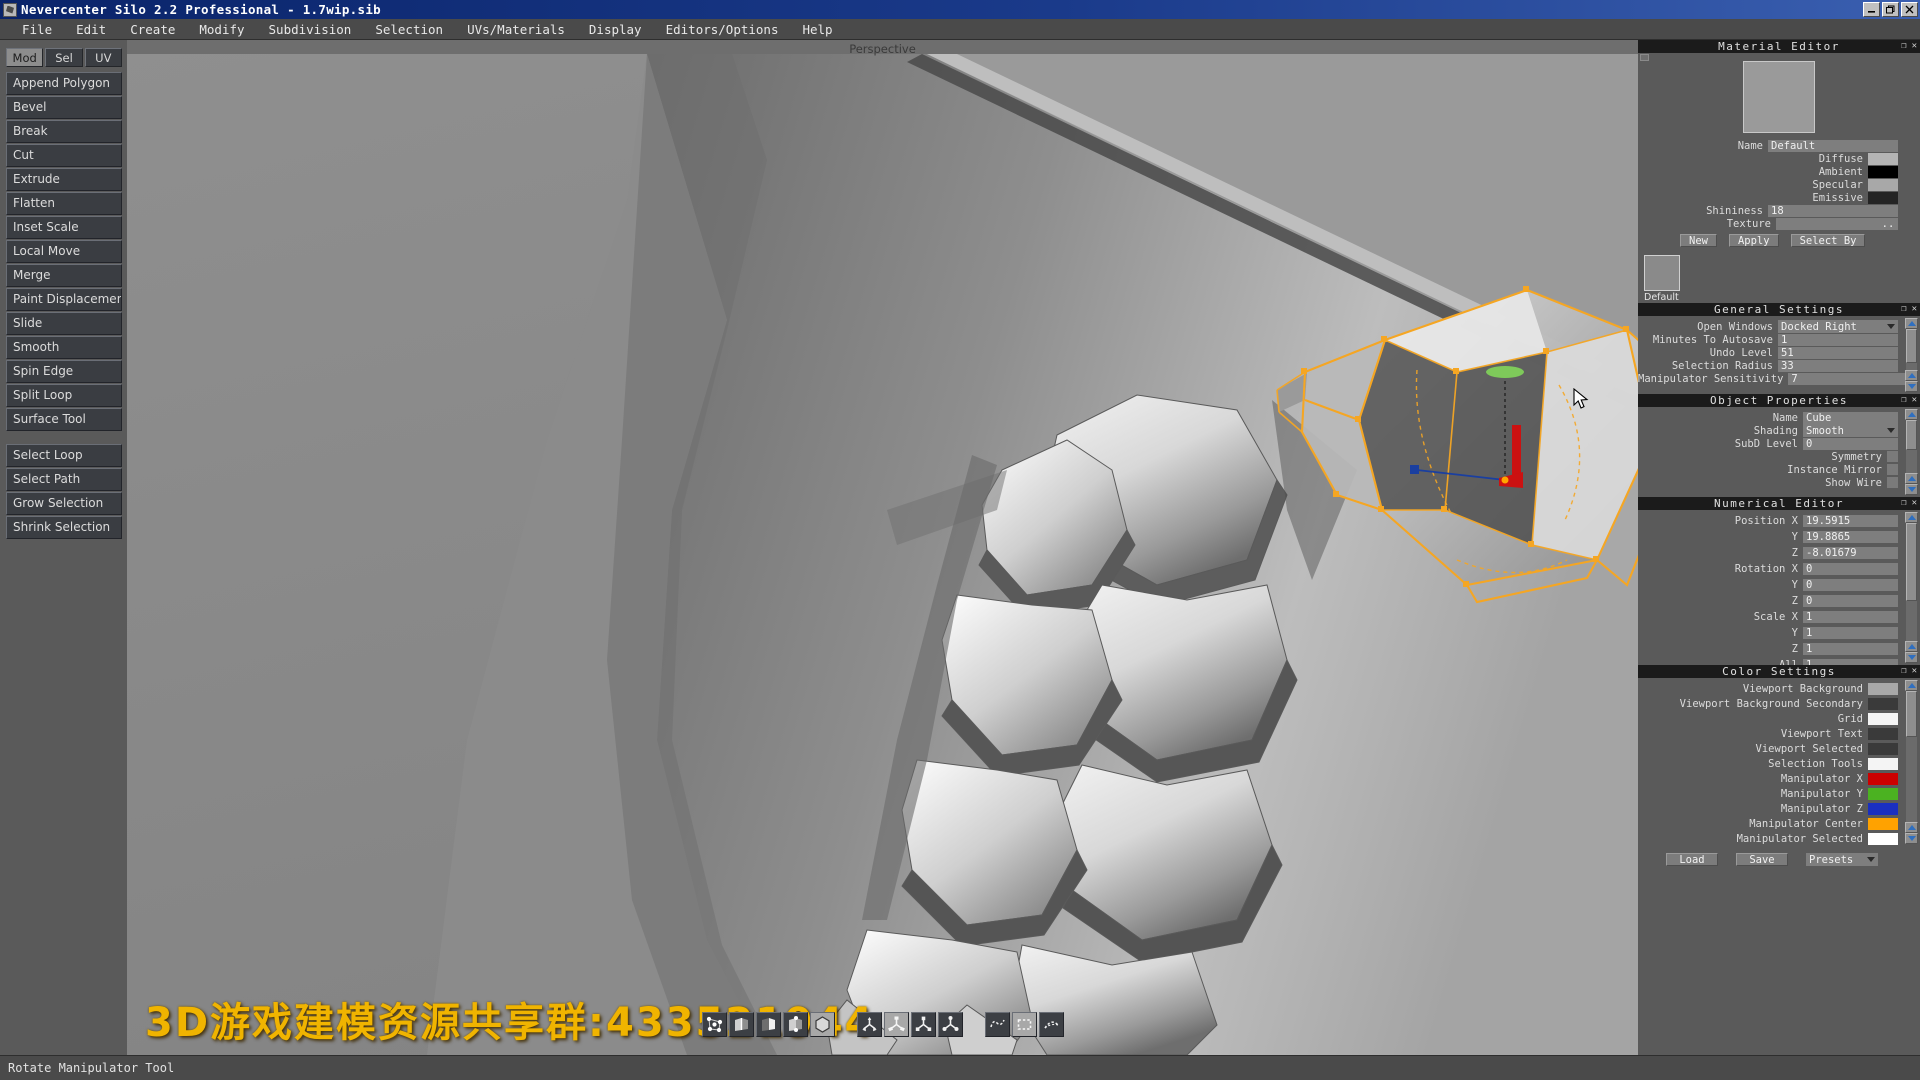  Describe the element at coordinates (1662, 273) in the screenshot. I see `material-library-item-default` at that location.